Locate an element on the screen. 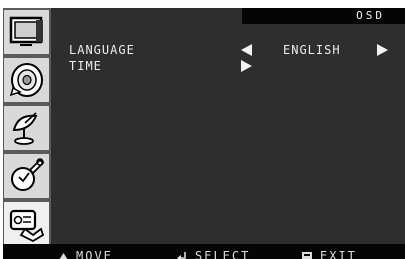 This screenshot has width=405, height=259. satellite-dish-icon is located at coordinates (24, 128).